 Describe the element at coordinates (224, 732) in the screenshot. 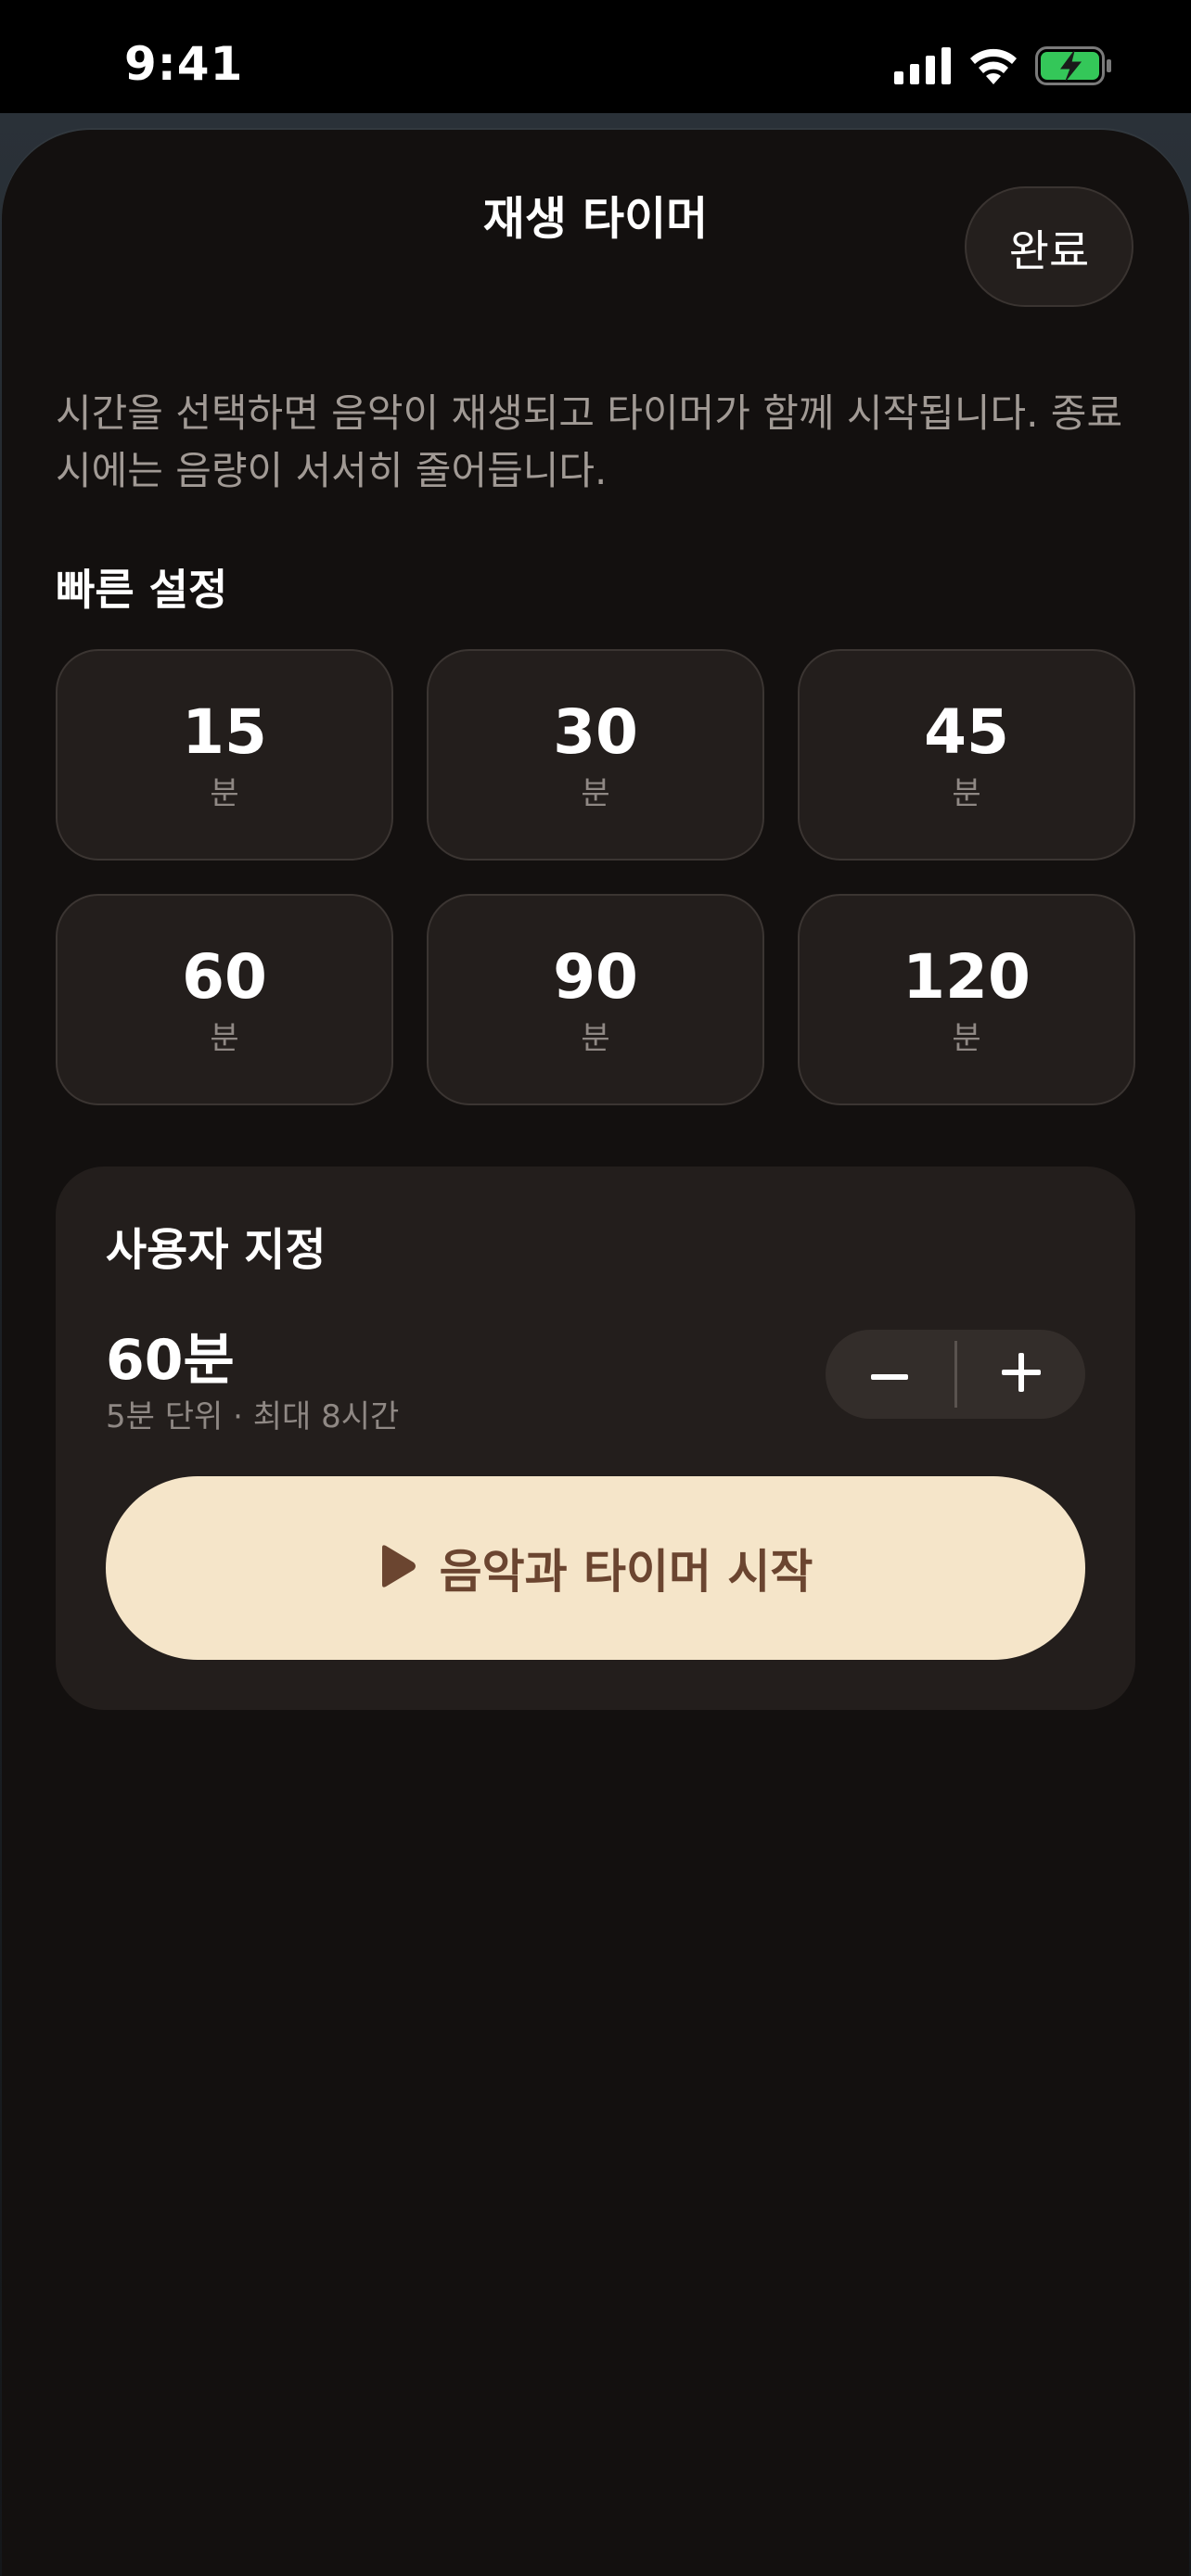

I see `preset-value: 15` at that location.